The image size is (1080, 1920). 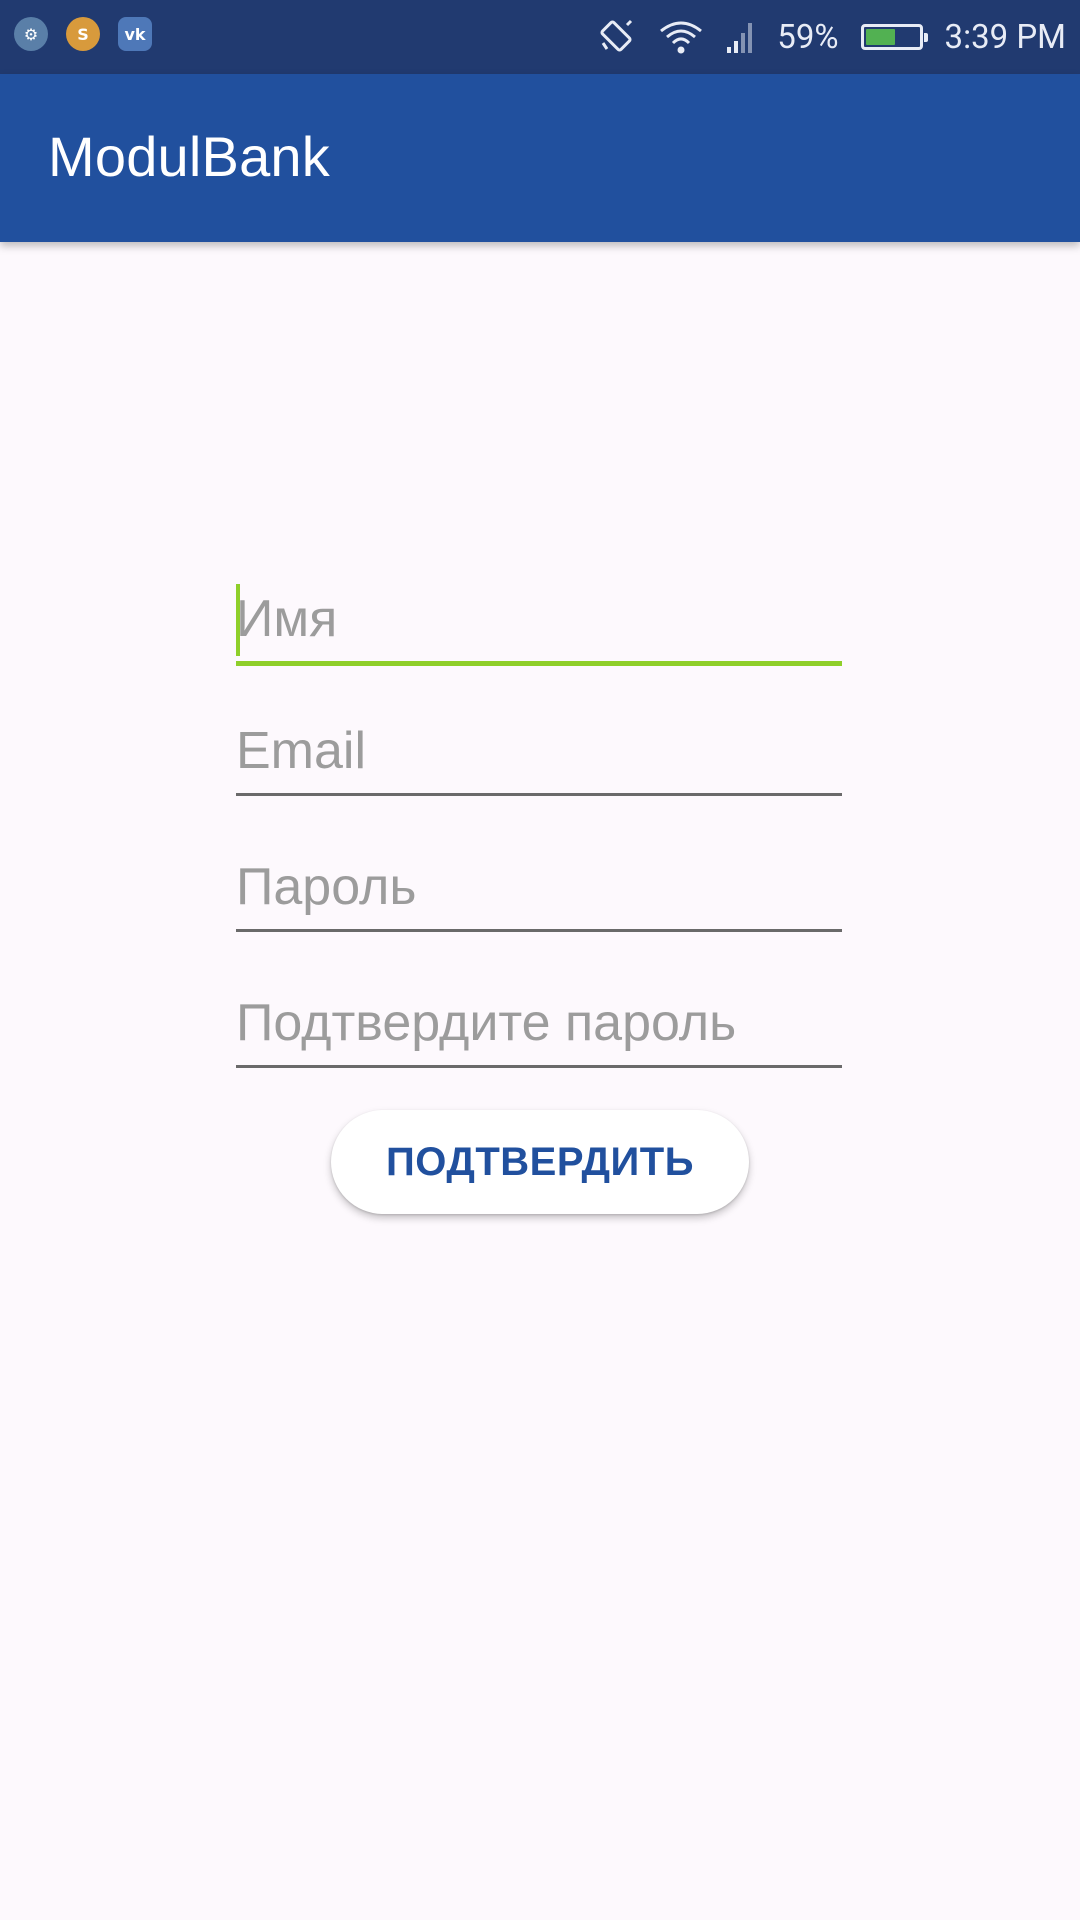 I want to click on app-bar: ModulBank, so click(x=540, y=158).